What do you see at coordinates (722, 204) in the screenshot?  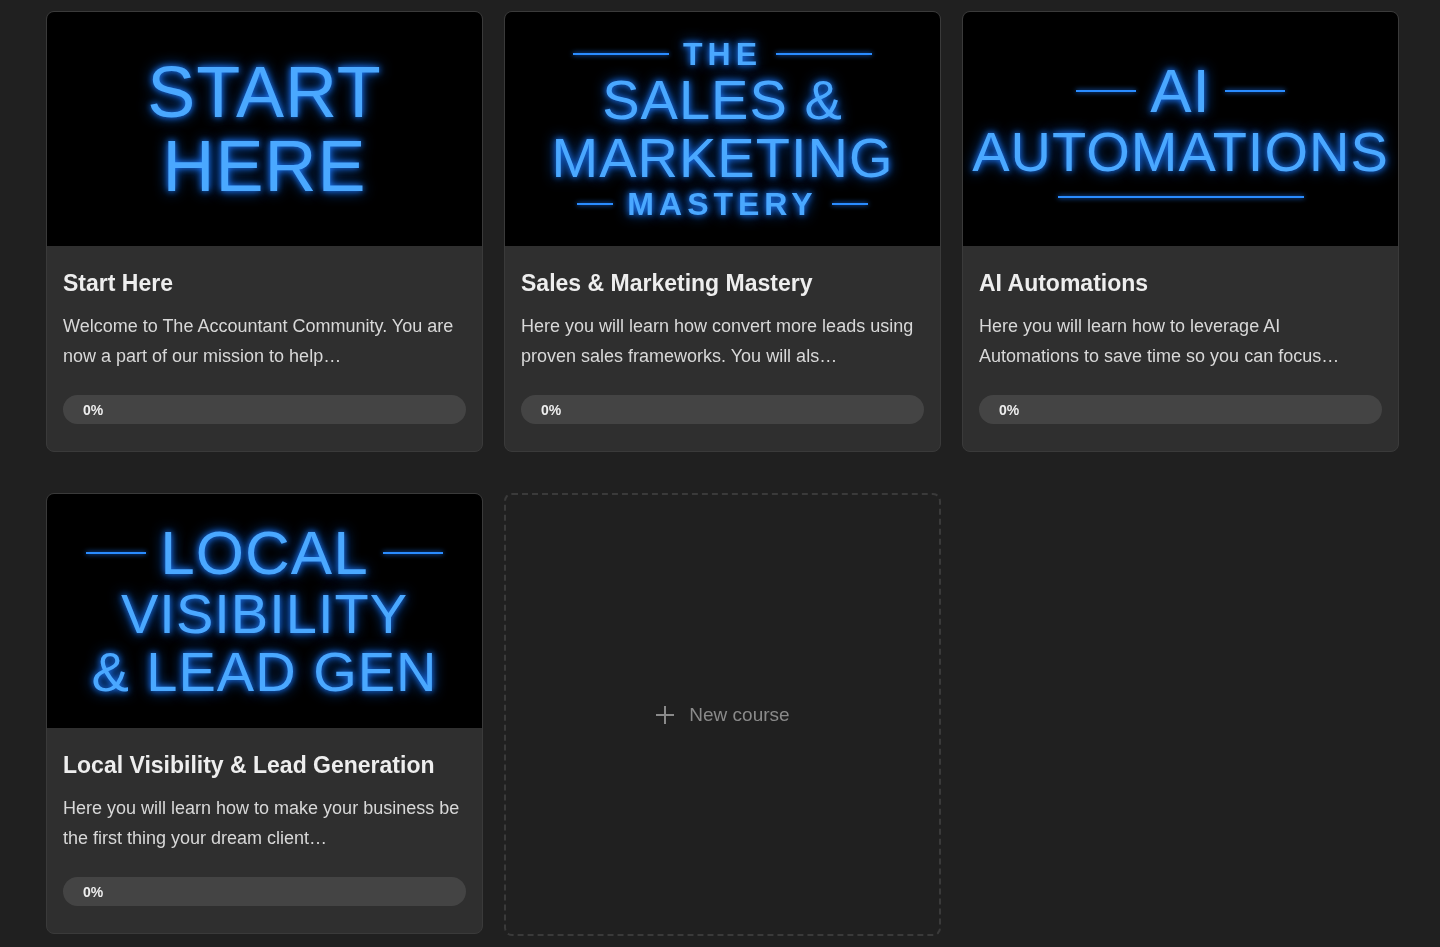 I see `cover-title: MASTERY` at bounding box center [722, 204].